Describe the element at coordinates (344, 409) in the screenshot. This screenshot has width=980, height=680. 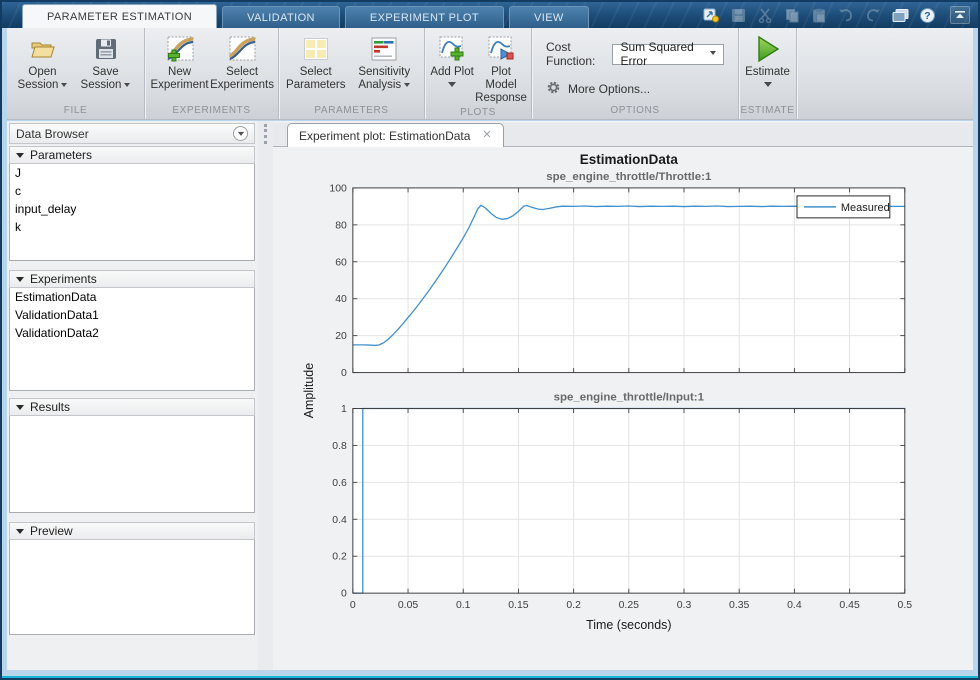
I see `svg-text: 1` at that location.